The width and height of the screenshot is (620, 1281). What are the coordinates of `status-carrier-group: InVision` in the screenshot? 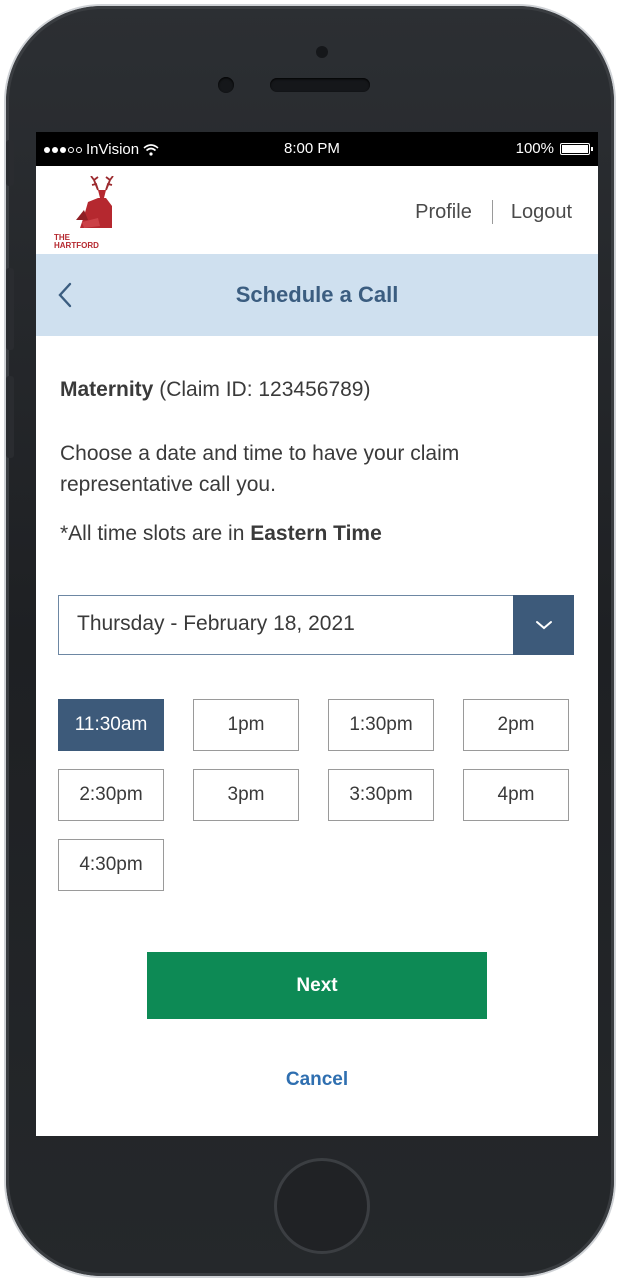 It's located at (101, 149).